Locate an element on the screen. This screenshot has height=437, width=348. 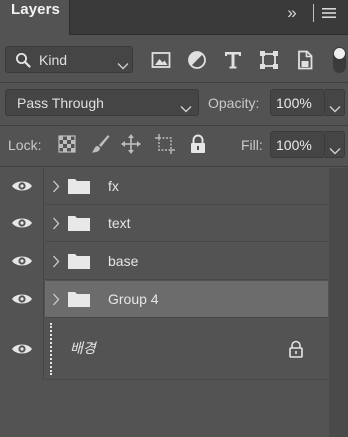
opacity-dropdown-button is located at coordinates (335, 102).